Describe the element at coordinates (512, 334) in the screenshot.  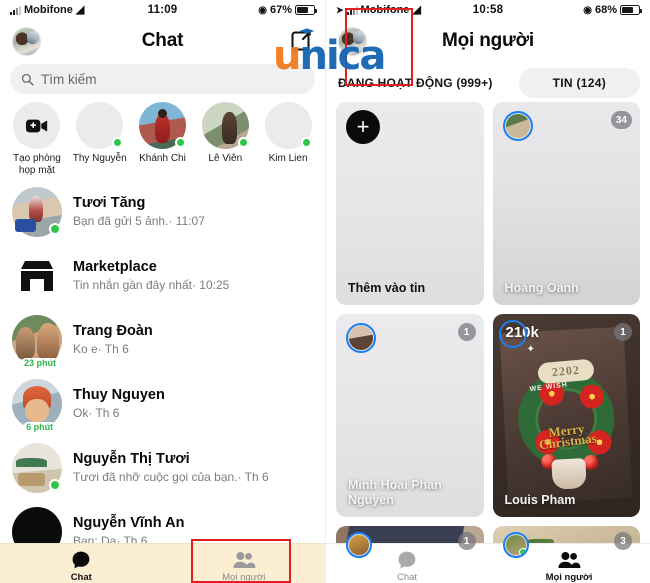
I see `story-author-ring` at that location.